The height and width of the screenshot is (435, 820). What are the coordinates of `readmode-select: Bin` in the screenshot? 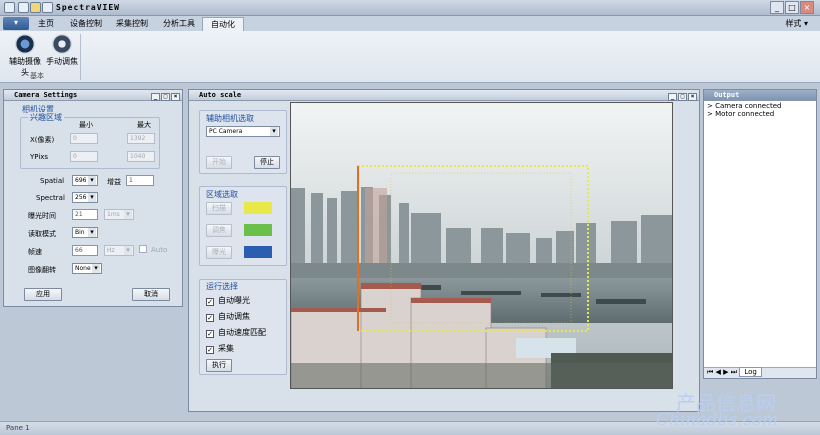 It's located at (85, 232).